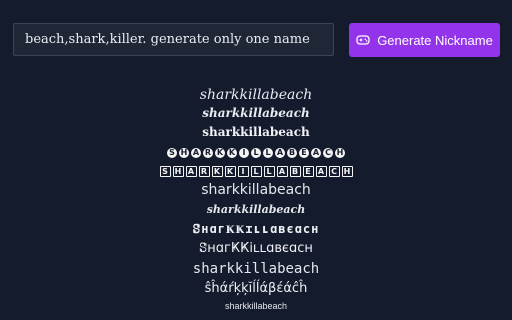 The height and width of the screenshot is (320, 512). I want to click on nickname-bold-italic-serif: sharkkillabeach, so click(256, 209).